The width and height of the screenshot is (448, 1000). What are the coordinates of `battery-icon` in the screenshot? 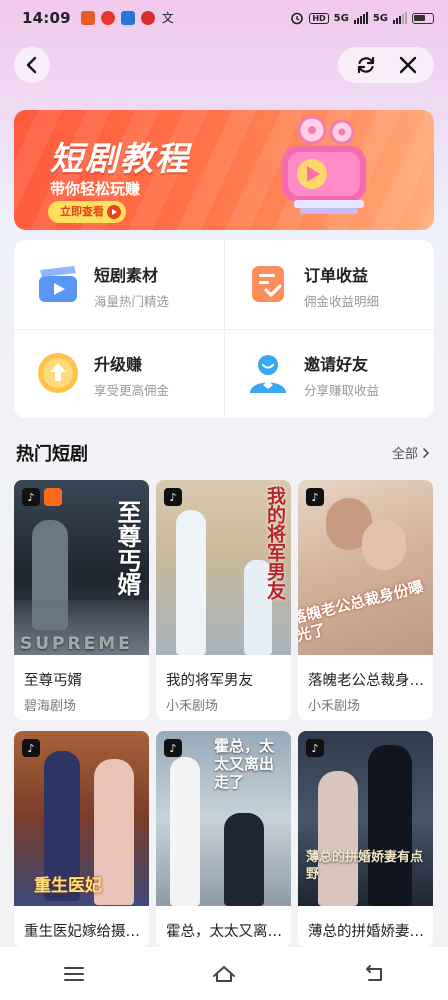 It's located at (423, 18).